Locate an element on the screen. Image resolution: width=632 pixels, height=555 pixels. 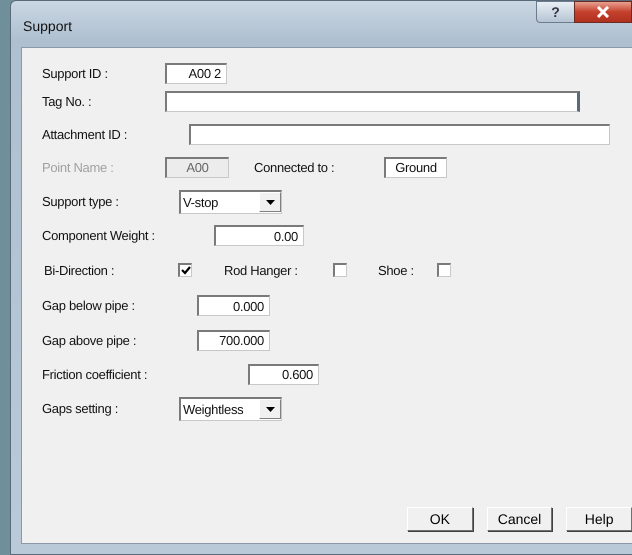
field-label: Support type : is located at coordinates (81, 201).